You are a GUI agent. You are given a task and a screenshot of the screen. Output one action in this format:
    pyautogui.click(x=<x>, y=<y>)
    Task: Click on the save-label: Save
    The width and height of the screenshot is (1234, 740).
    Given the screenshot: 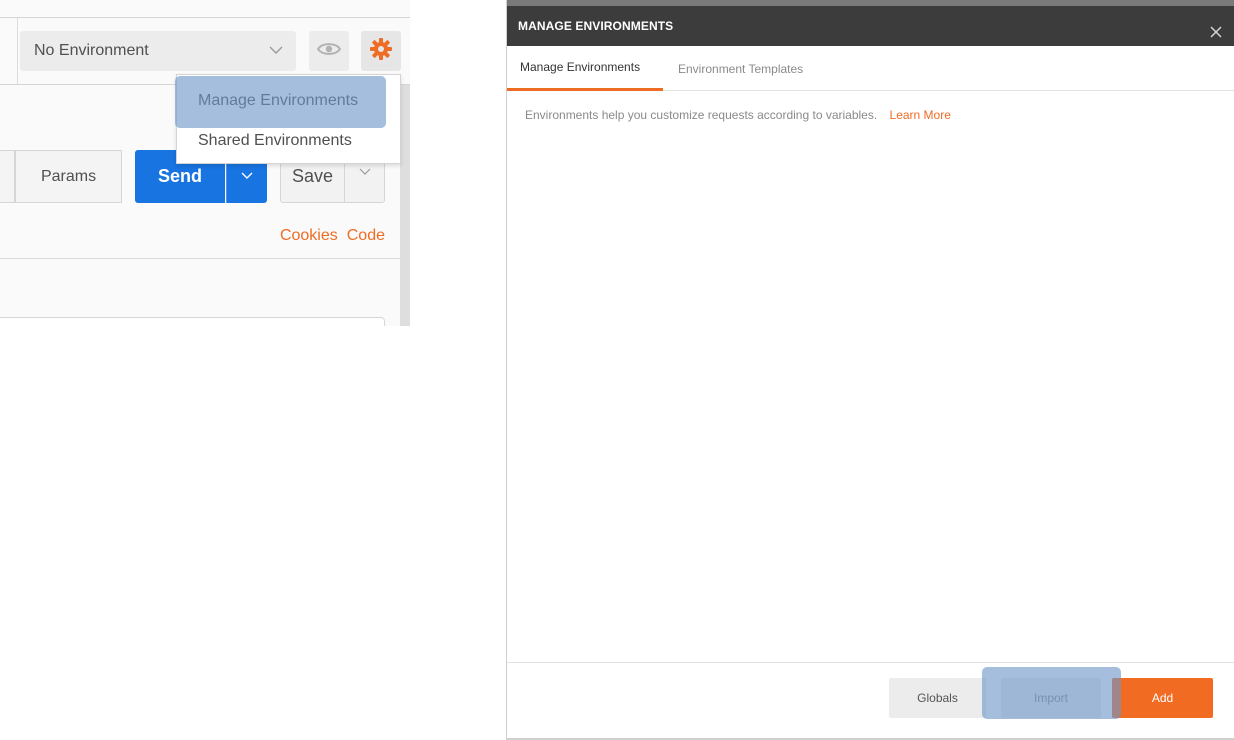 What is the action you would take?
    pyautogui.click(x=312, y=176)
    